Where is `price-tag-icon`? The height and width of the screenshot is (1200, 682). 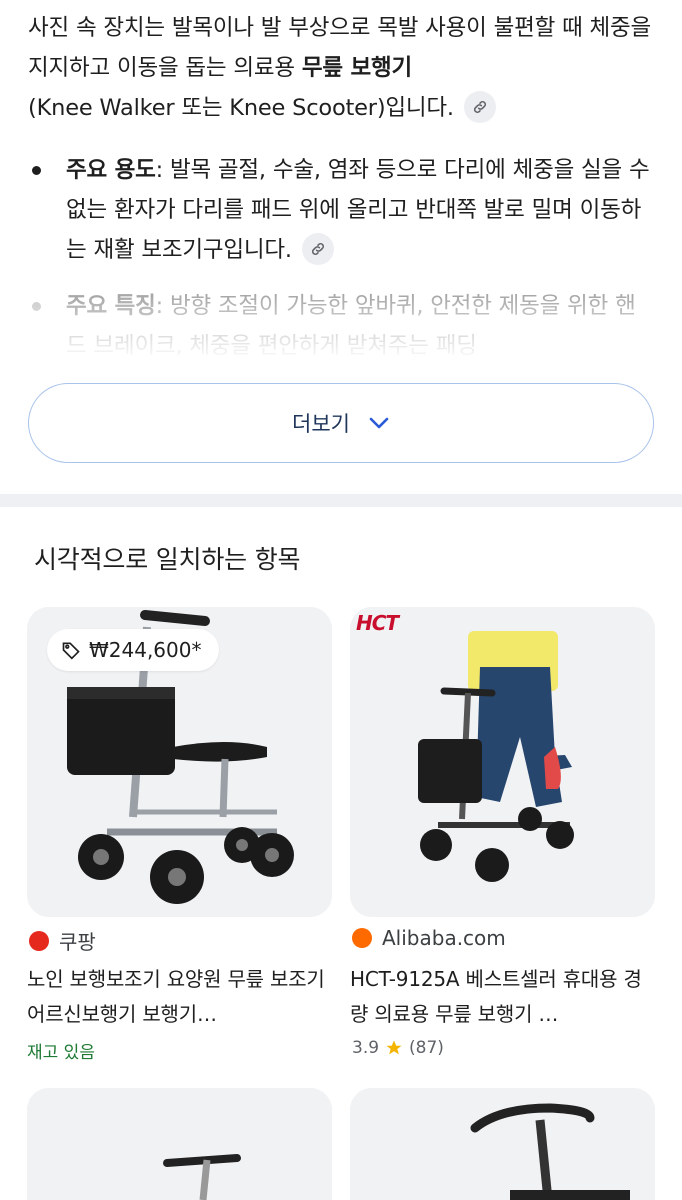
price-tag-icon is located at coordinates (71, 651).